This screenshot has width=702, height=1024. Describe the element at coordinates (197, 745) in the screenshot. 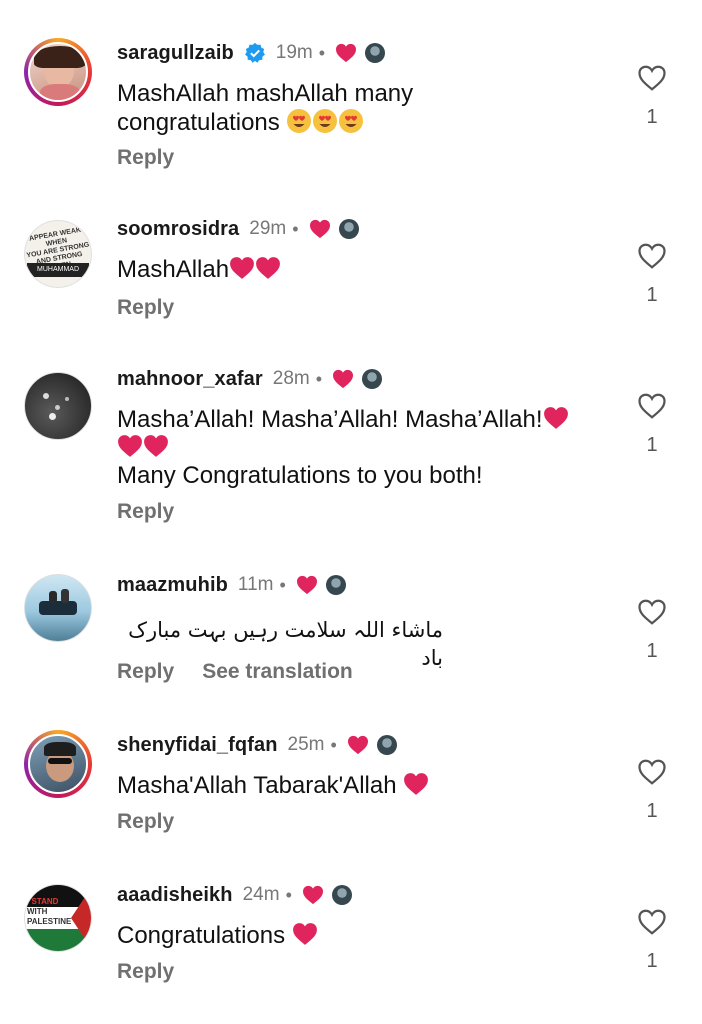

I see `username: shenyfidai_fqfan` at that location.